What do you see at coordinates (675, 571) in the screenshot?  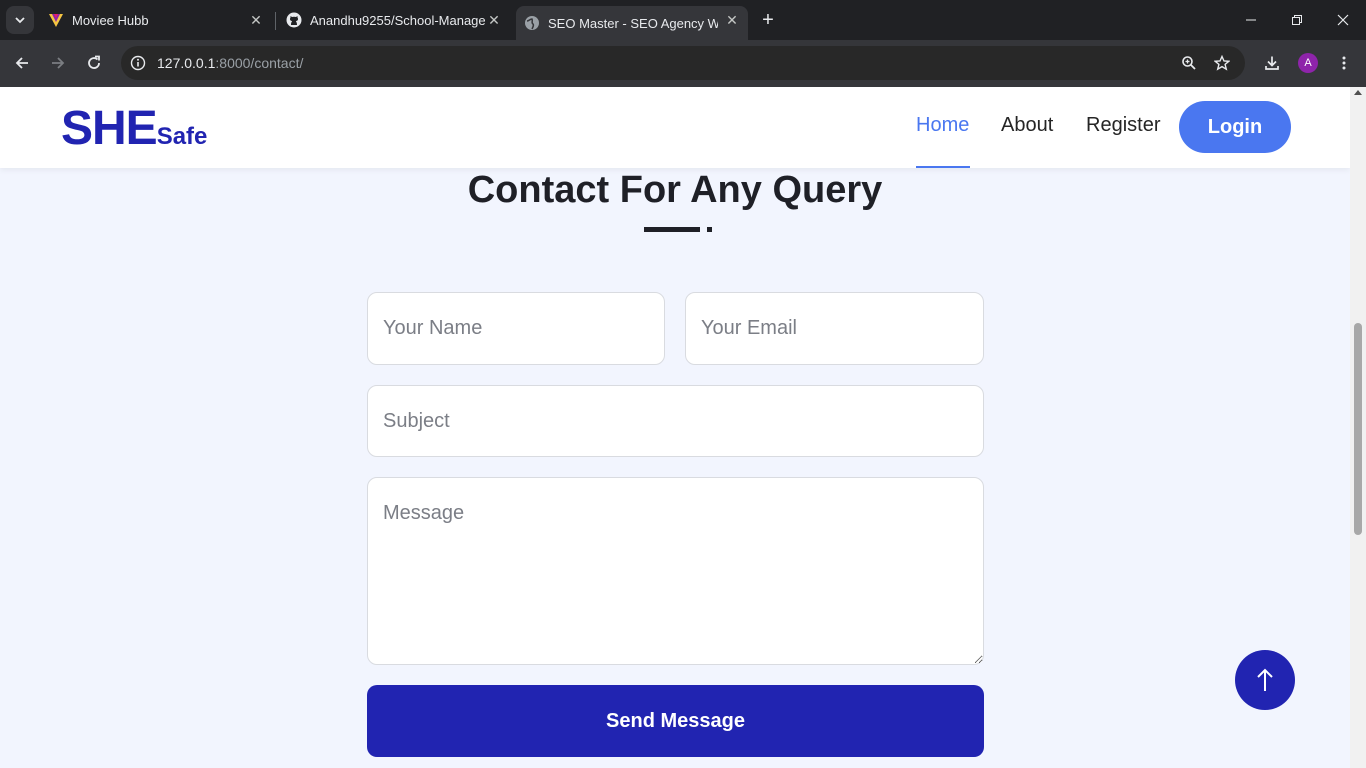 I see `message-textarea` at bounding box center [675, 571].